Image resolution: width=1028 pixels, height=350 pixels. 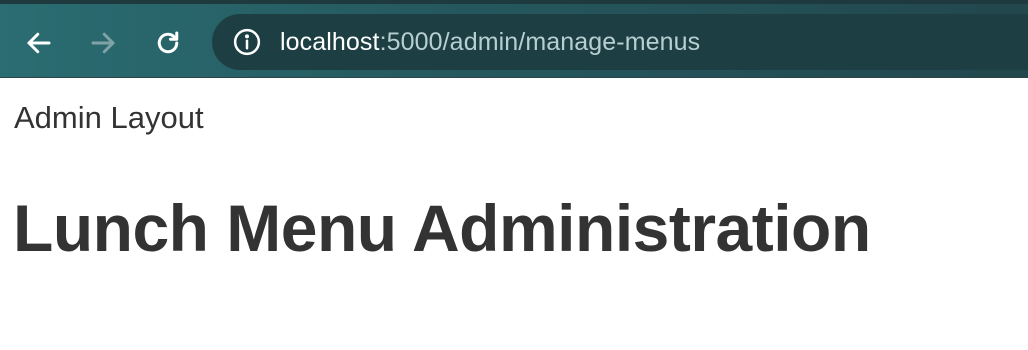 What do you see at coordinates (330, 41) in the screenshot?
I see `url-host: localhost` at bounding box center [330, 41].